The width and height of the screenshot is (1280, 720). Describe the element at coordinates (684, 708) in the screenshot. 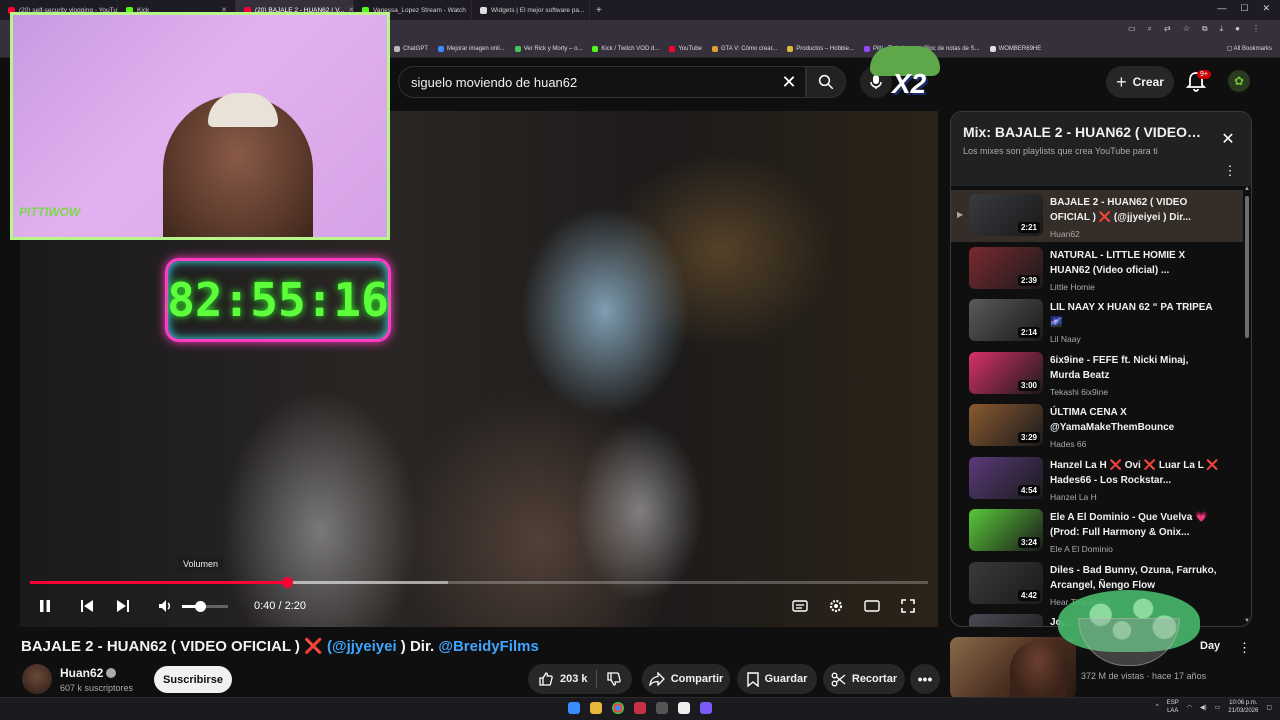

I see `document-icon` at that location.